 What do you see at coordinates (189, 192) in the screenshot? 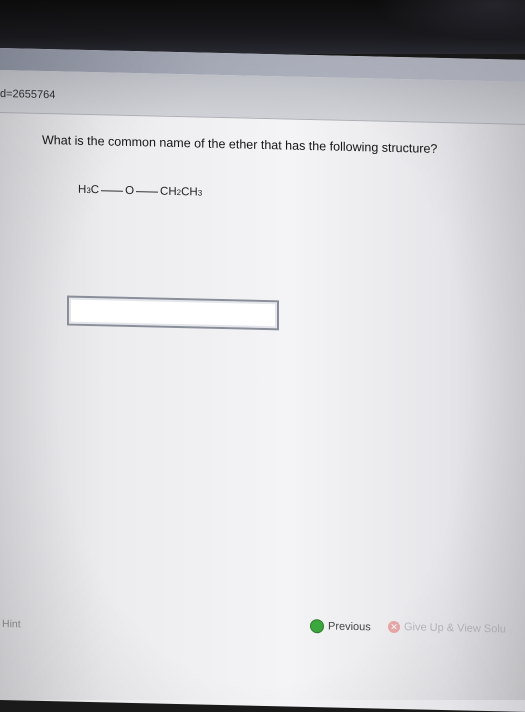
I see `ethyl-ch3: CH` at bounding box center [189, 192].